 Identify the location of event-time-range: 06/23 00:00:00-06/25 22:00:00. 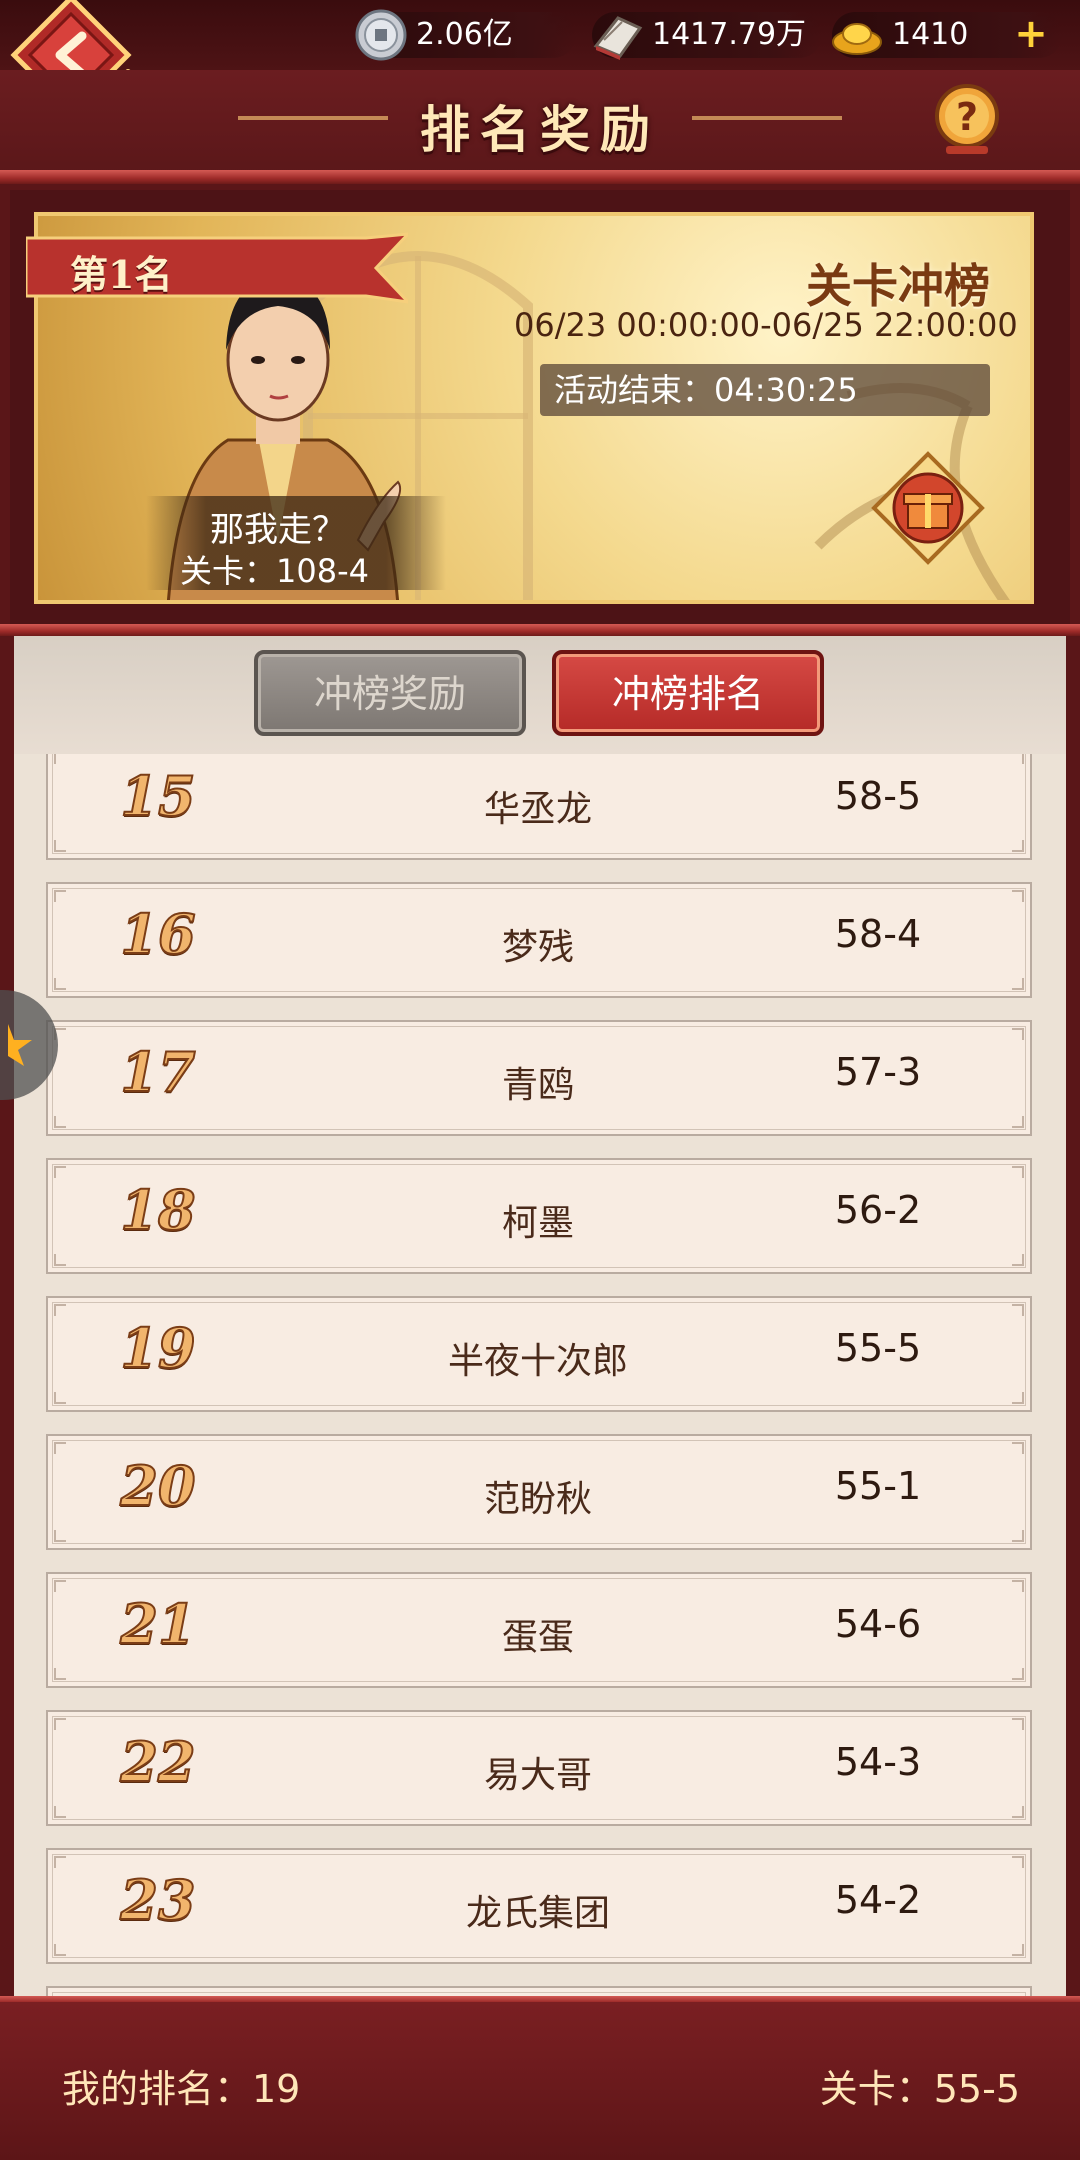
(766, 325).